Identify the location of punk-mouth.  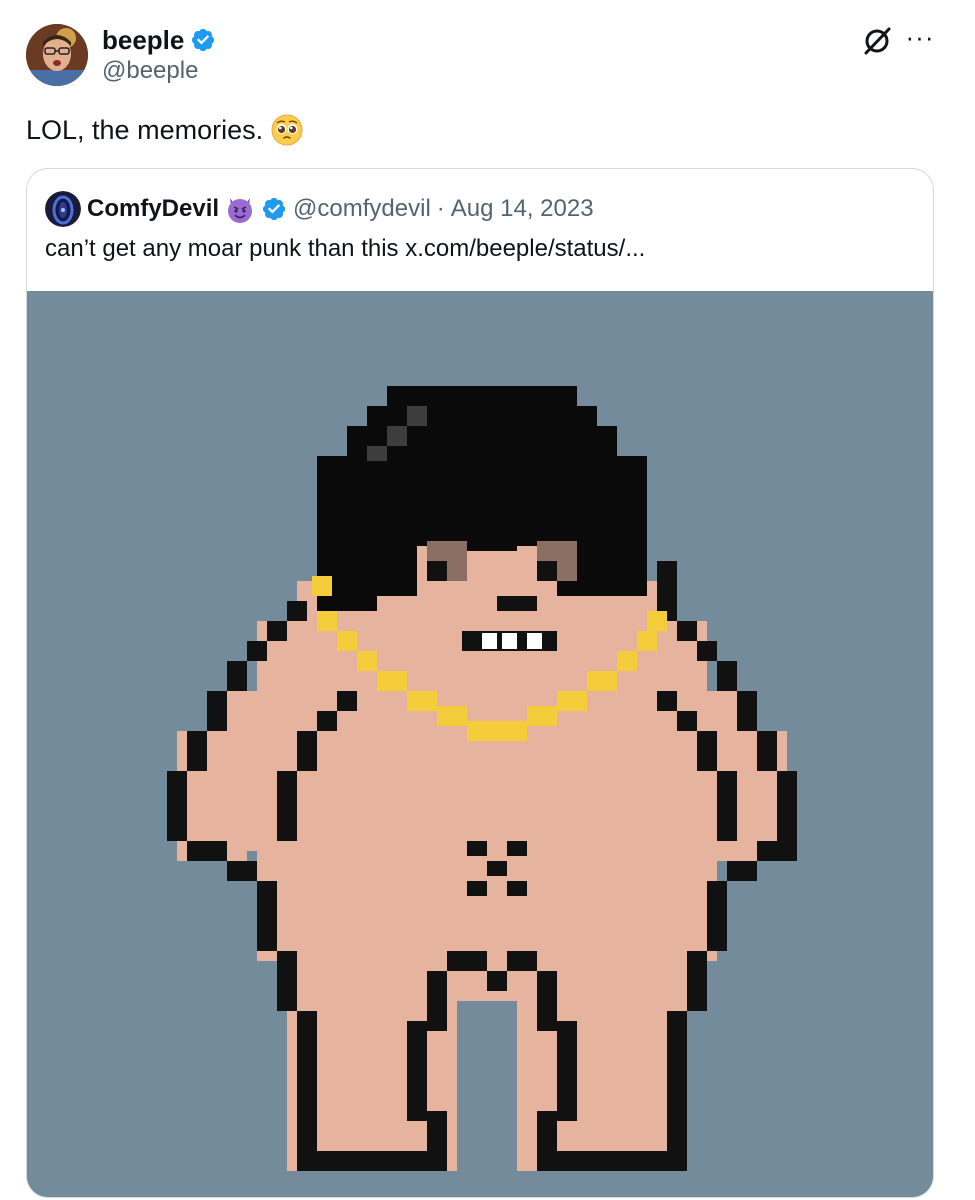
(509, 641).